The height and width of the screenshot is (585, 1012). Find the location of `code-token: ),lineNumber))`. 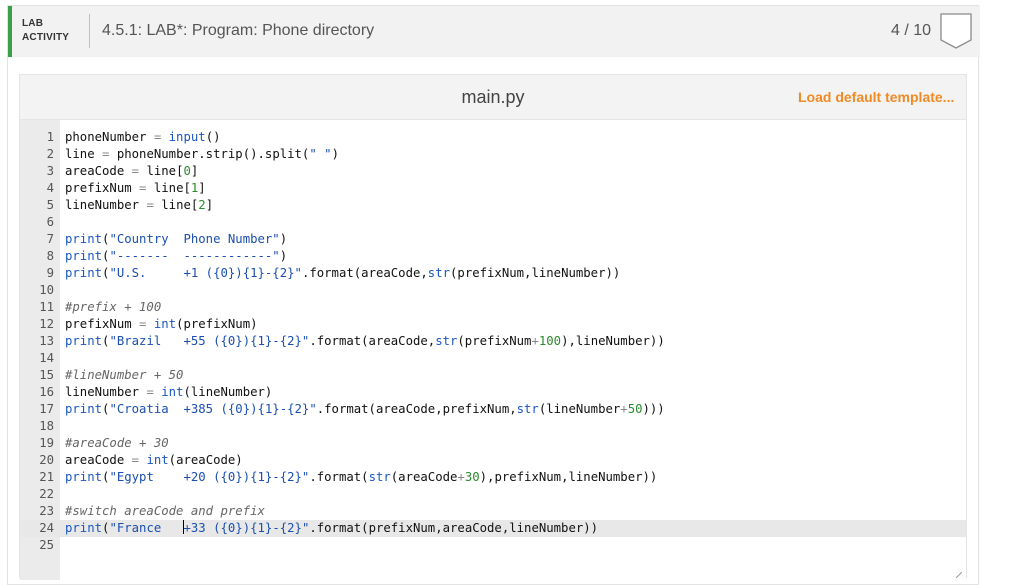

code-token: ),lineNumber)) is located at coordinates (613, 341).